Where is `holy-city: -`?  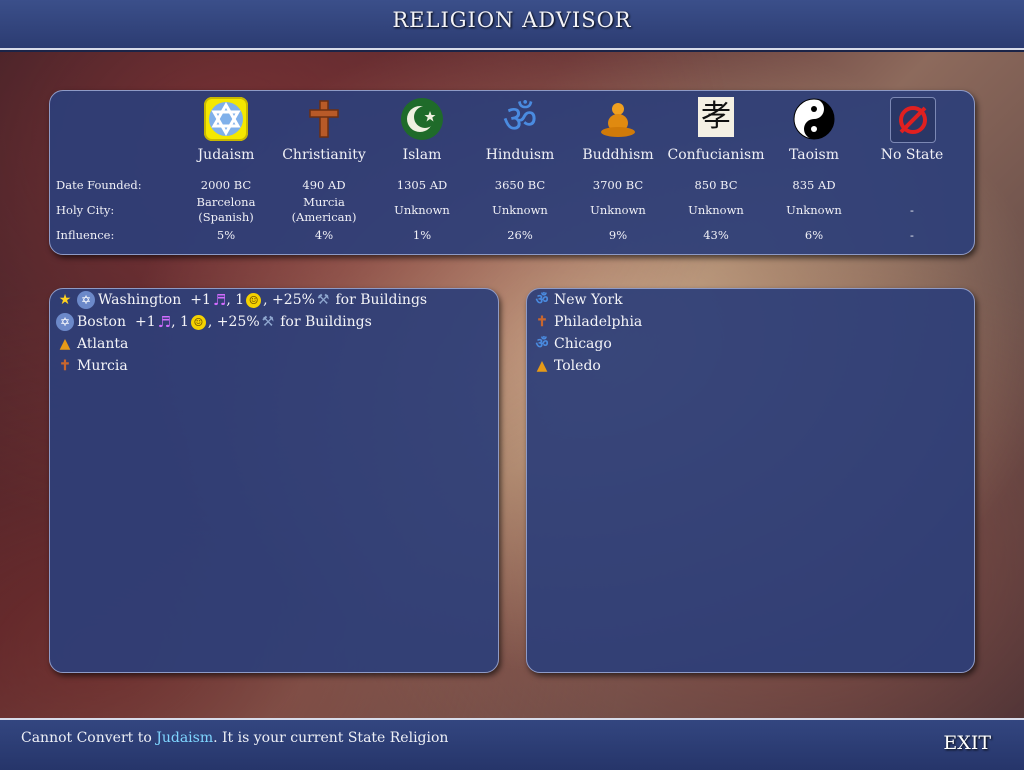
holy-city: - is located at coordinates (912, 210).